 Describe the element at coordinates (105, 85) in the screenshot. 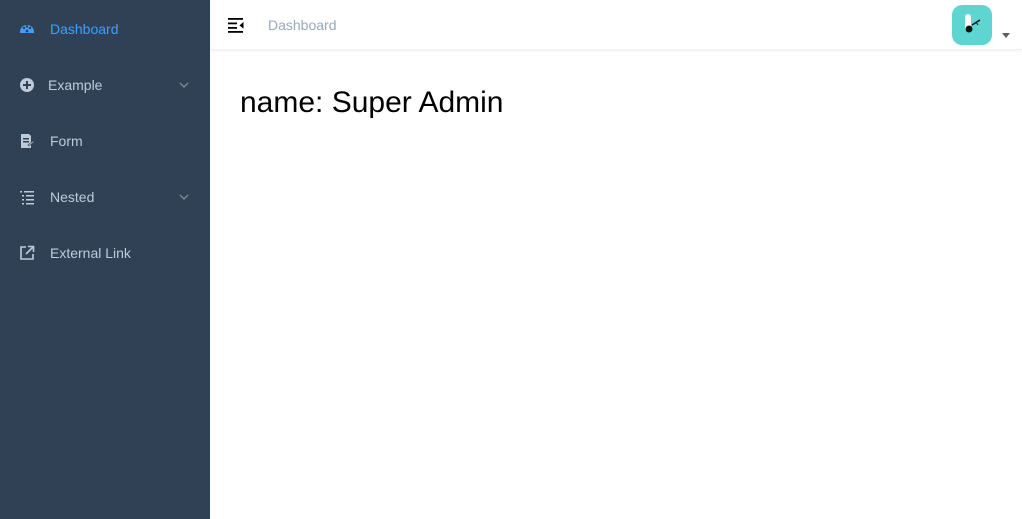

I see `sidebar-item-example: Example` at that location.